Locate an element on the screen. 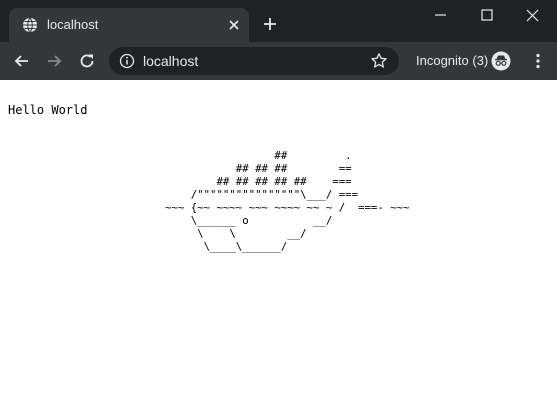 The width and height of the screenshot is (557, 412). kebab-menu-icon is located at coordinates (538, 61).